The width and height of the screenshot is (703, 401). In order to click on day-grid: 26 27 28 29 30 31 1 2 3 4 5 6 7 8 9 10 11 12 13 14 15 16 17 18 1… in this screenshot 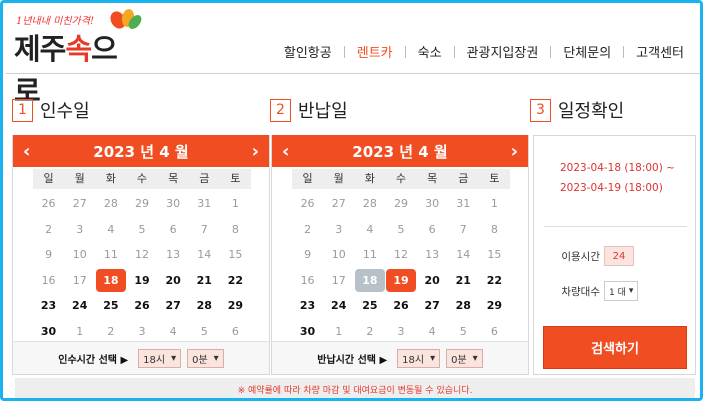, I will do `click(401, 267)`.